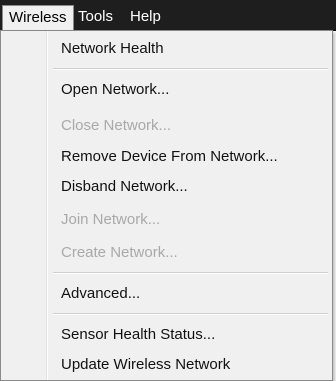 The width and height of the screenshot is (336, 381). Describe the element at coordinates (145, 365) in the screenshot. I see `menu-item-update-wireless-network: Update Wireless Network` at that location.